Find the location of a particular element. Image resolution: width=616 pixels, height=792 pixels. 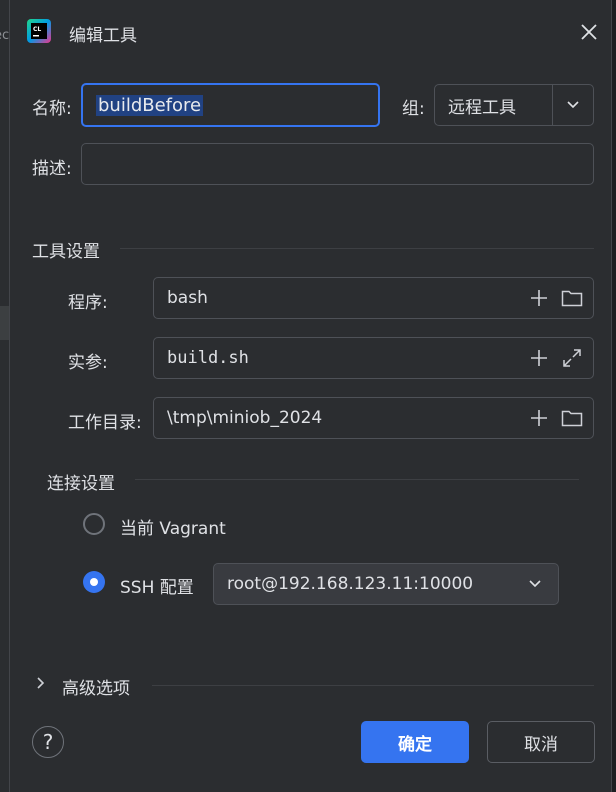

current-vagrant-label: 当前 Vagrant is located at coordinates (173, 526).